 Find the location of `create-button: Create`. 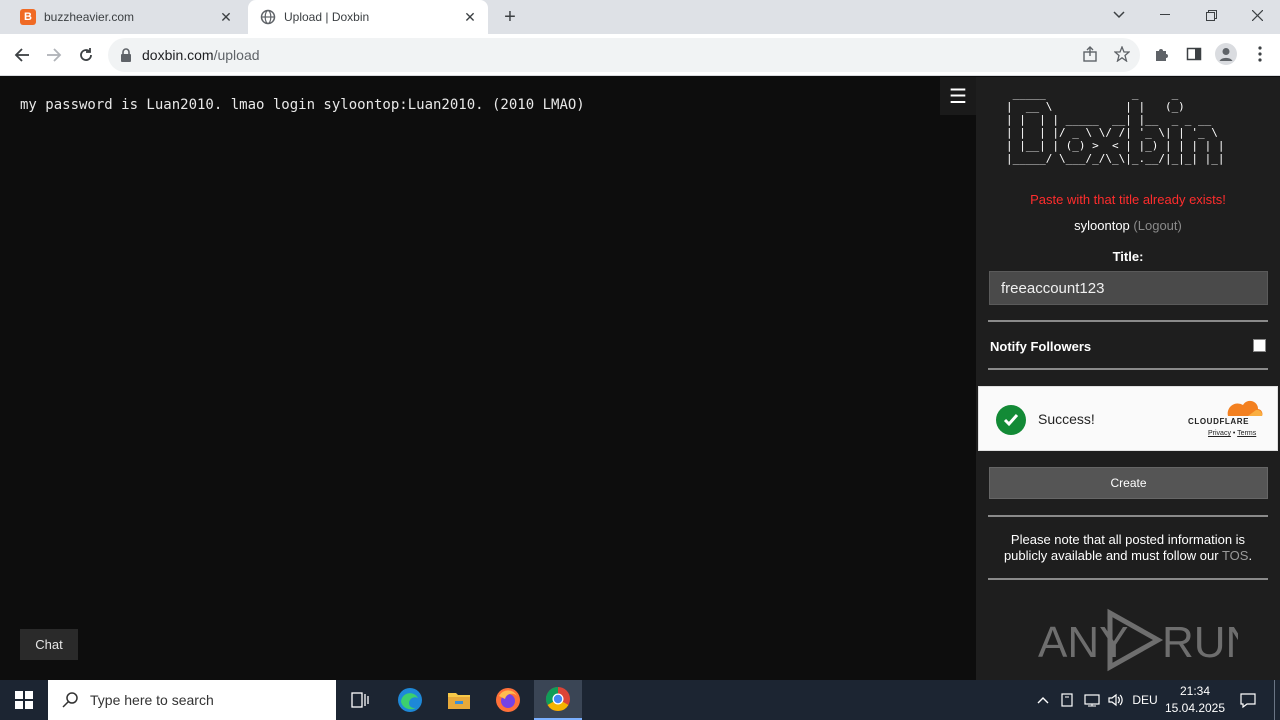

create-button: Create is located at coordinates (1128, 483).